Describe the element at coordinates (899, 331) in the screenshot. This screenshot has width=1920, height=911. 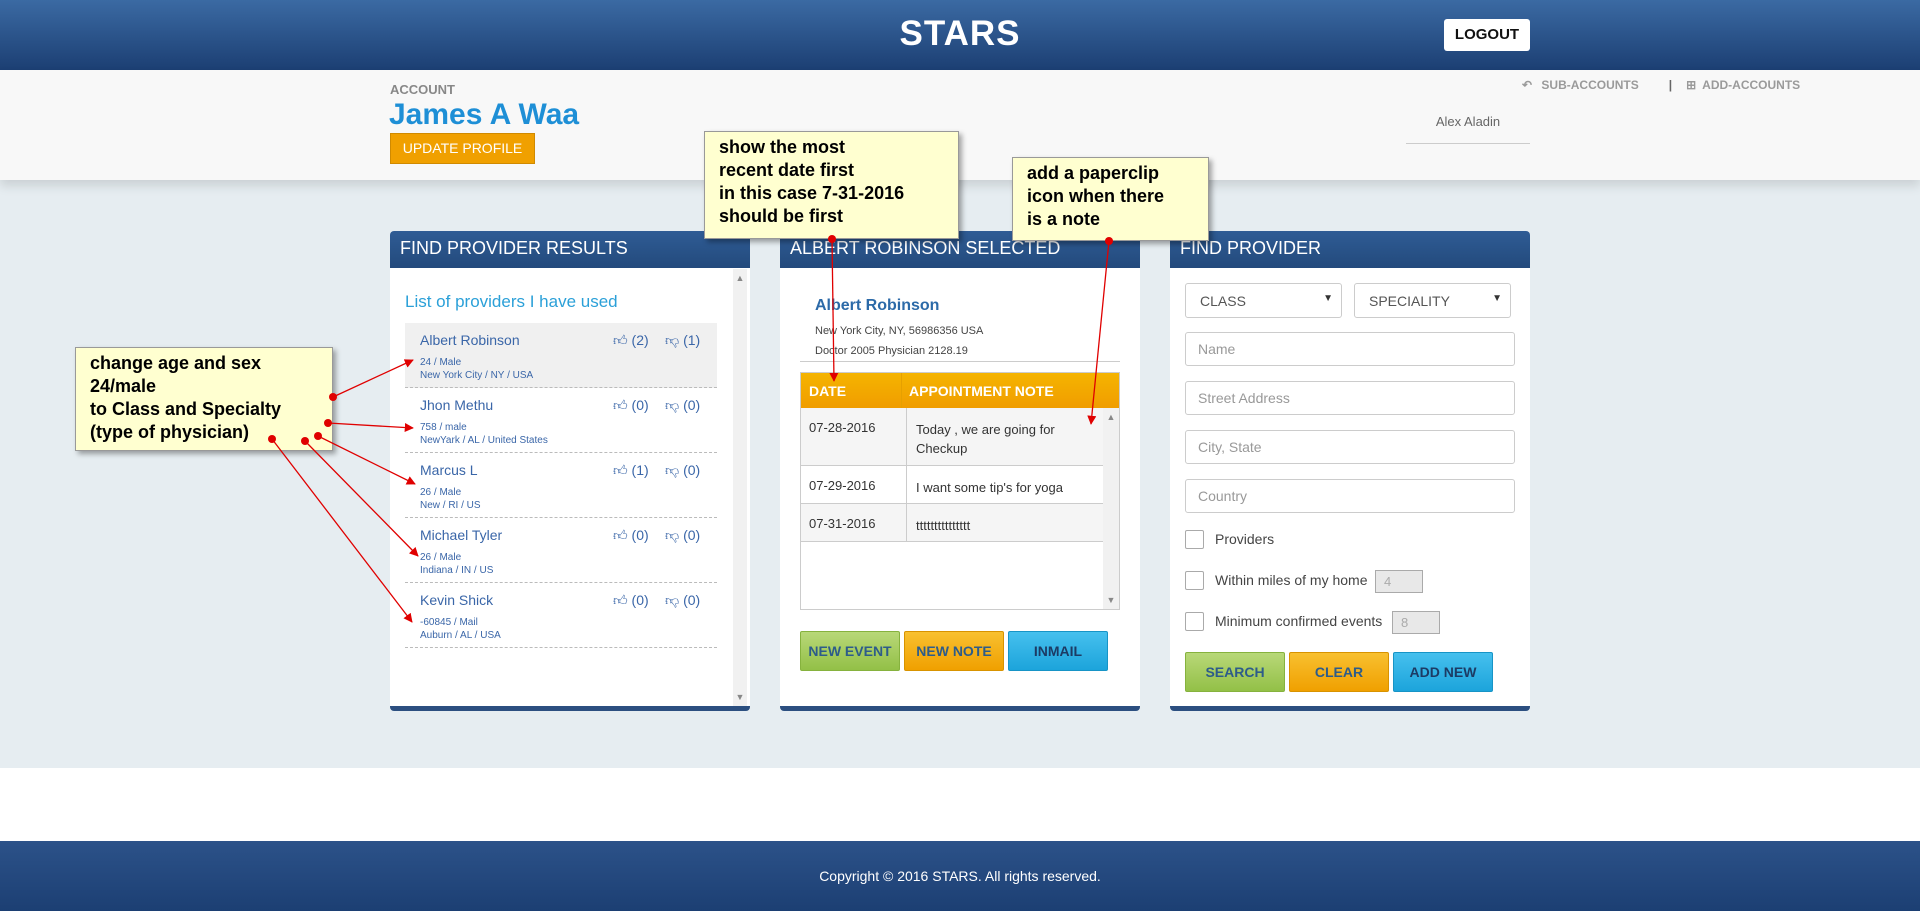
I see `selected-provider-address: New York City, NY, 56986356 USA` at that location.